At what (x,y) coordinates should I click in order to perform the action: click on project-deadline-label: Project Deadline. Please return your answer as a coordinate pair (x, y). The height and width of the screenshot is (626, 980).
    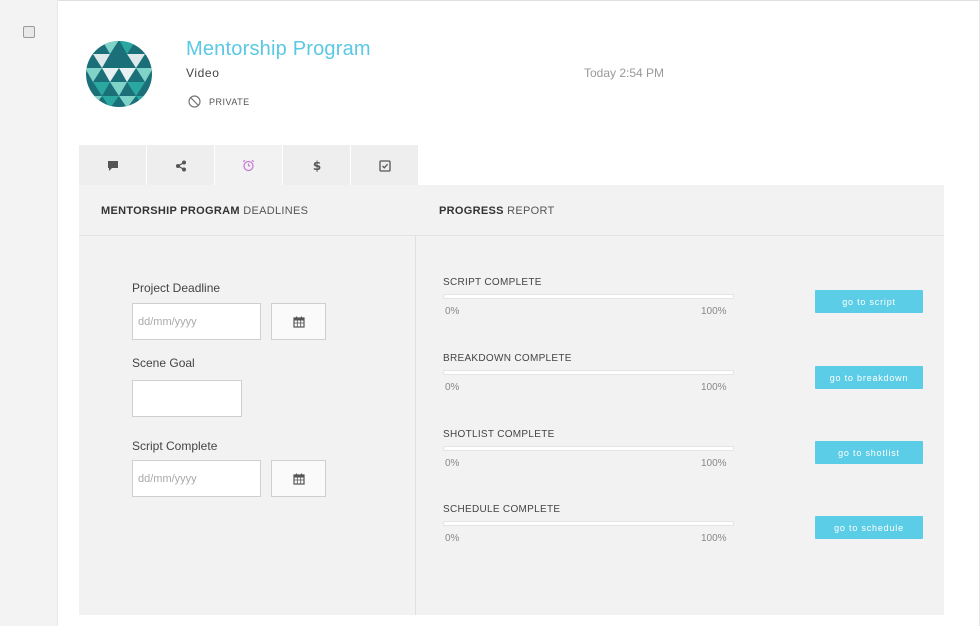
    Looking at the image, I should click on (176, 288).